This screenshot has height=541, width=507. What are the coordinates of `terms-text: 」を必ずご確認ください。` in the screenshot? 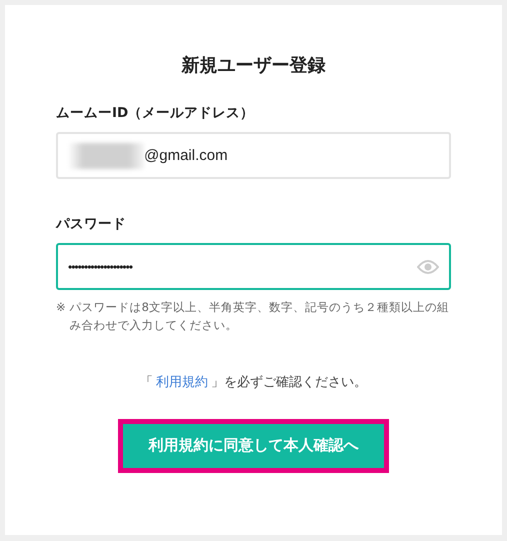 It's located at (289, 382).